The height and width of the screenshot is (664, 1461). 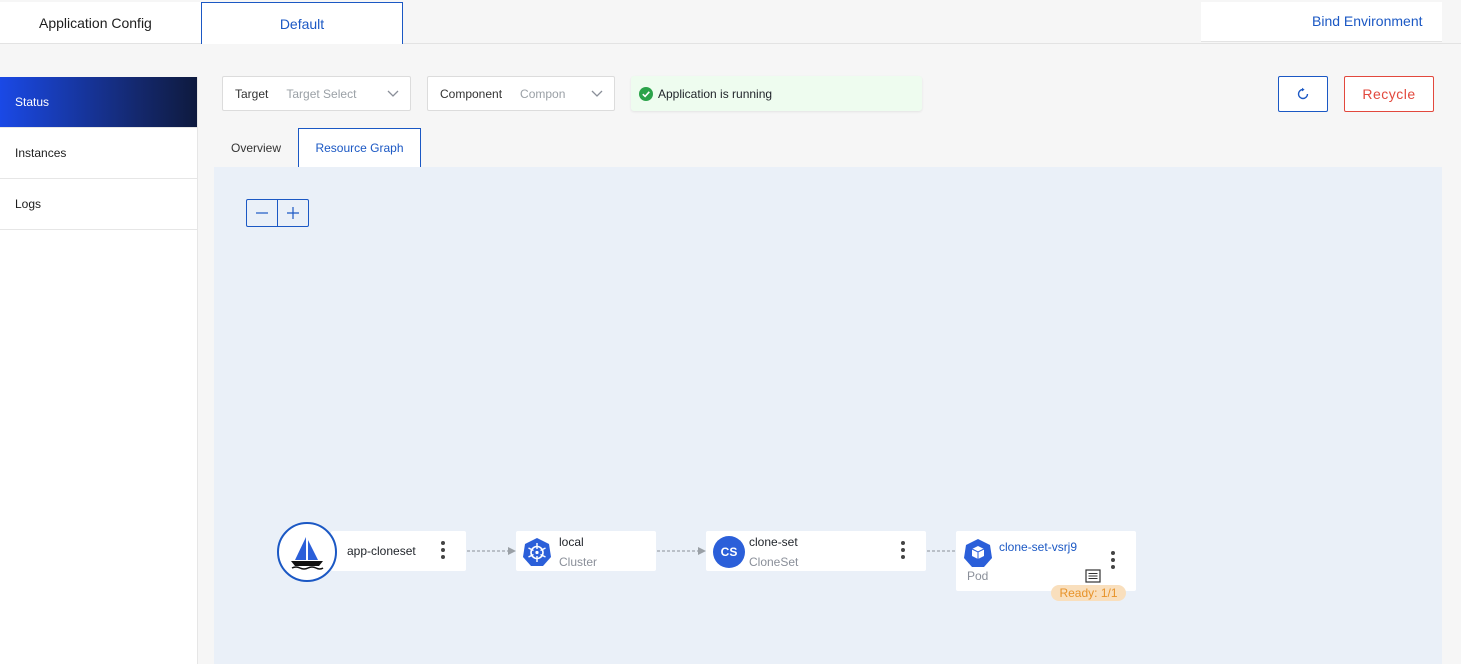 I want to click on plus-icon, so click(x=292, y=213).